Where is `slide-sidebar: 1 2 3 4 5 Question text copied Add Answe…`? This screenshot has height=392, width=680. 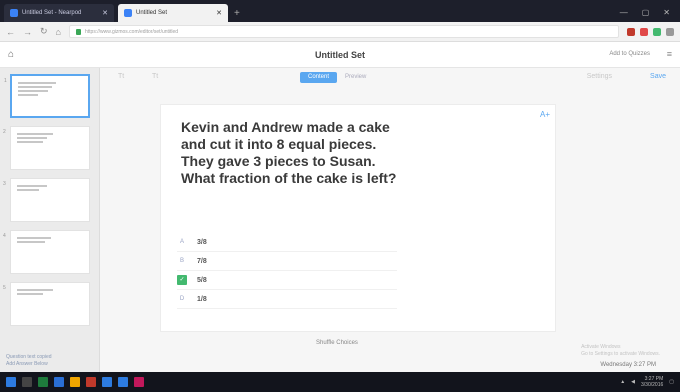
slide-sidebar: 1 2 3 4 5 Question text copied Add Answe… is located at coordinates (50, 220).